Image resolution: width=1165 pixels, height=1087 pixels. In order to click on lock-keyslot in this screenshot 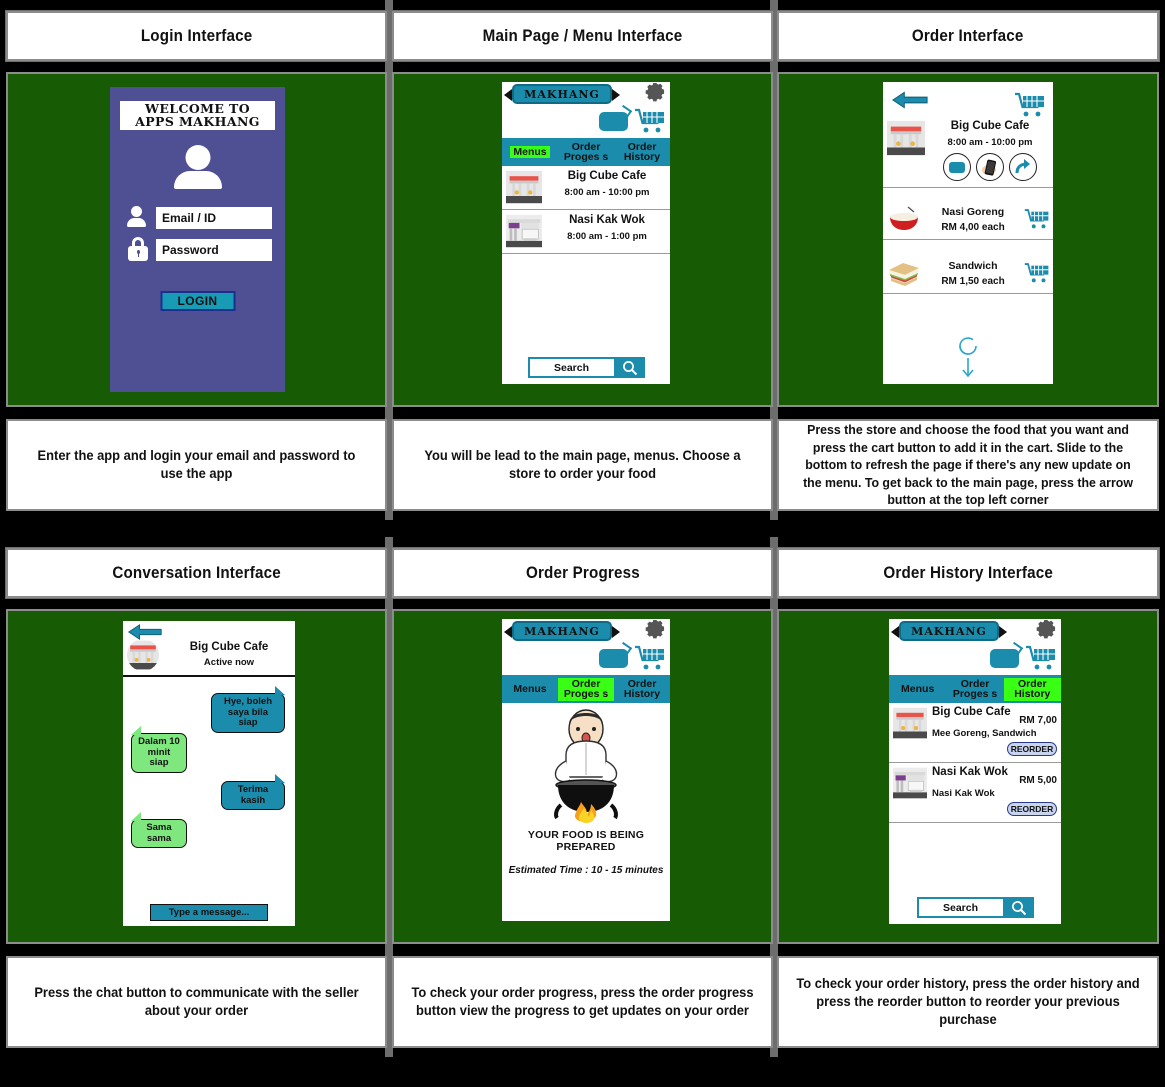, I will do `click(138, 255)`.